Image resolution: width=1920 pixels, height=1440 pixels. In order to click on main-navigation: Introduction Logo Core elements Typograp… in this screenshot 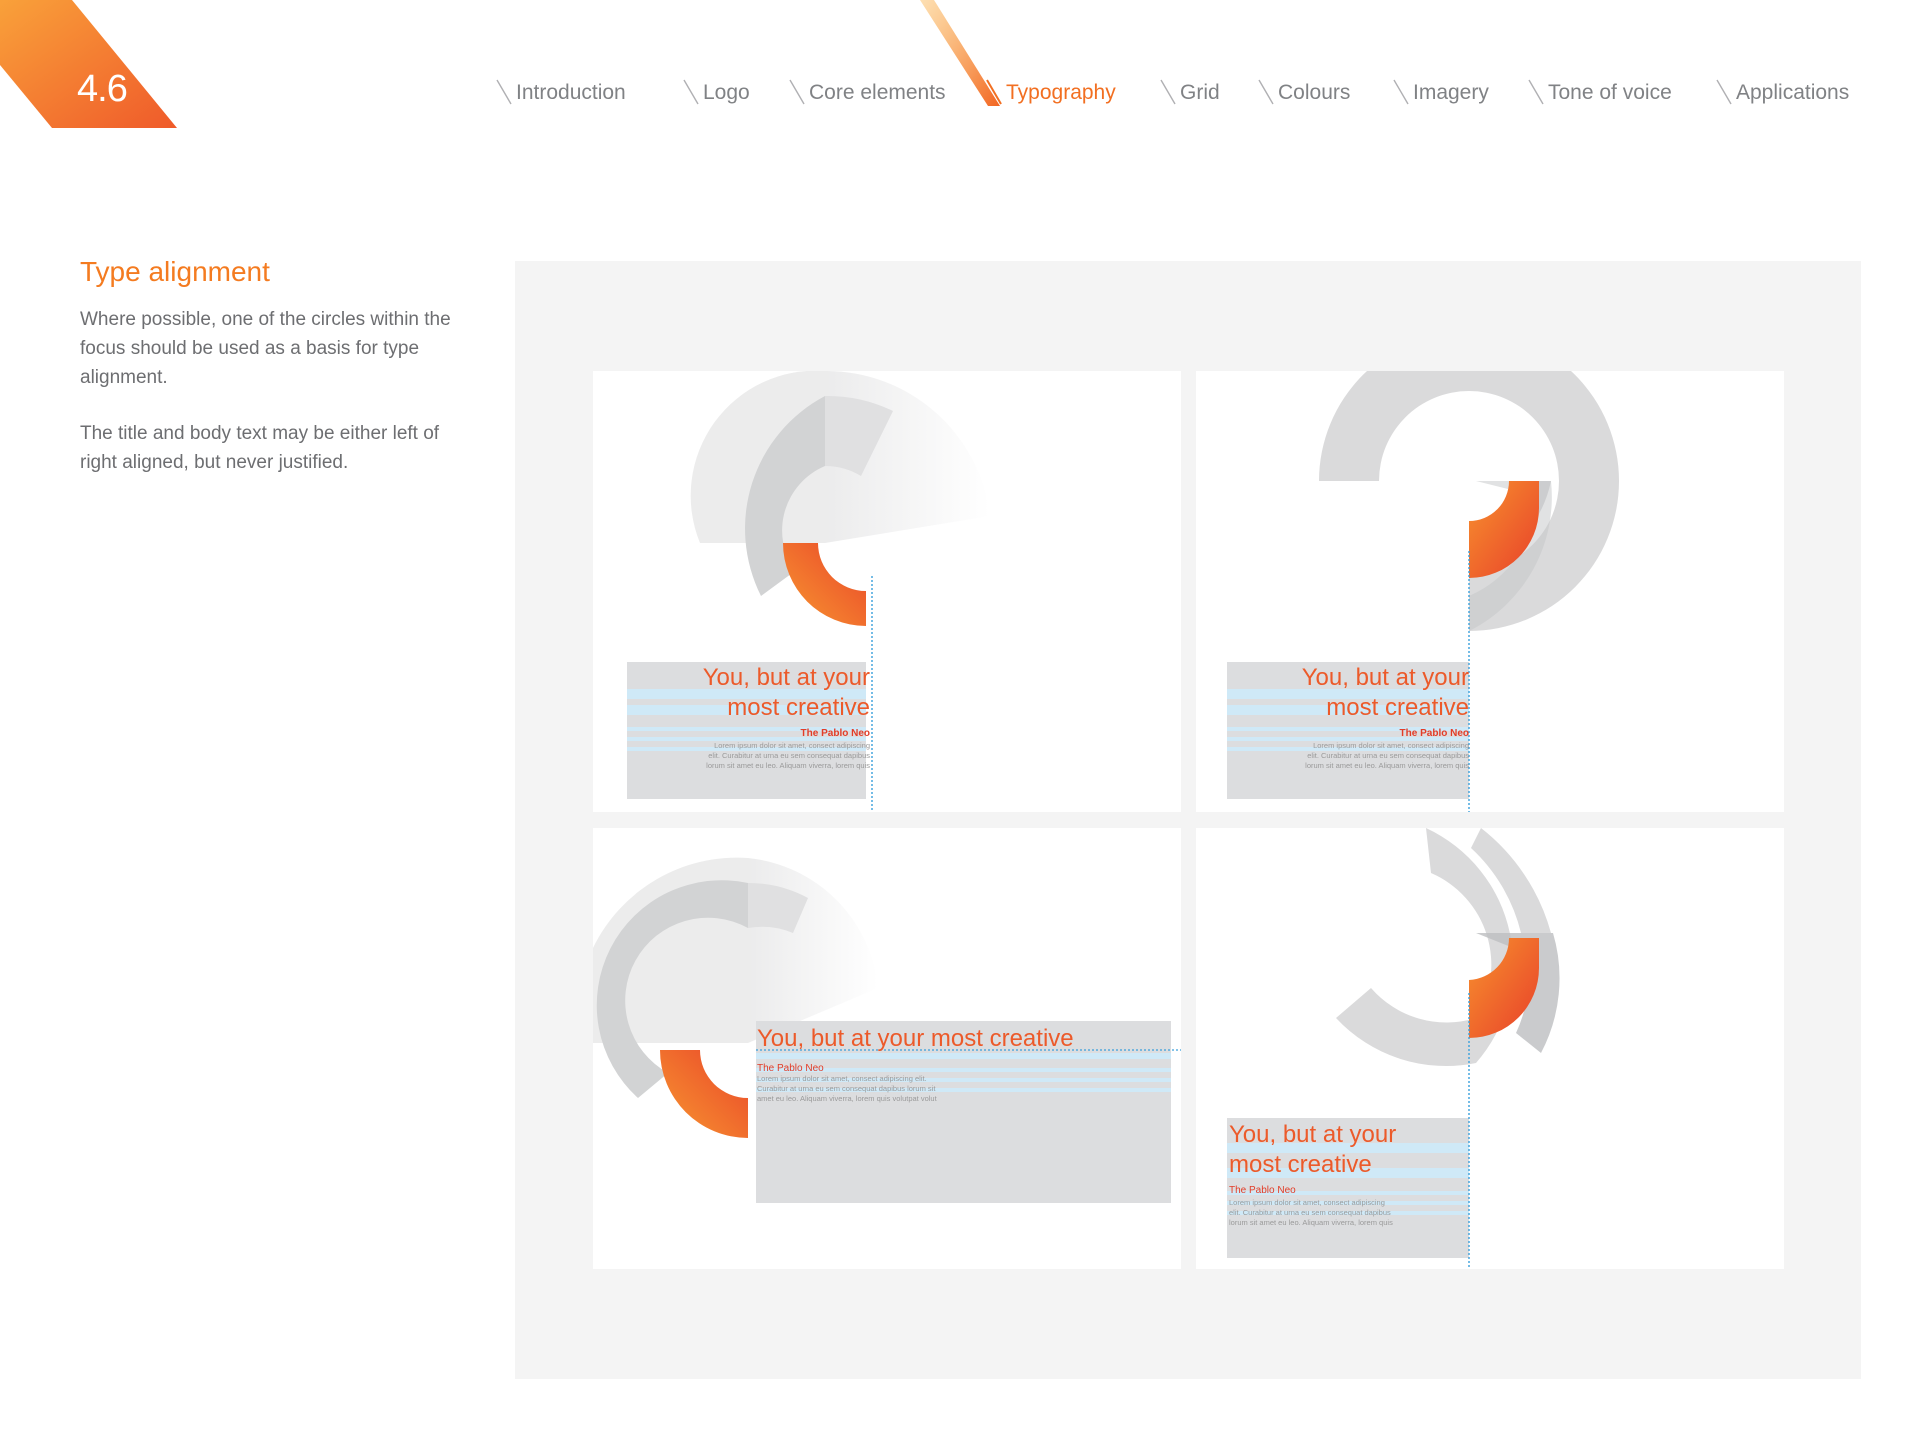, I will do `click(960, 98)`.